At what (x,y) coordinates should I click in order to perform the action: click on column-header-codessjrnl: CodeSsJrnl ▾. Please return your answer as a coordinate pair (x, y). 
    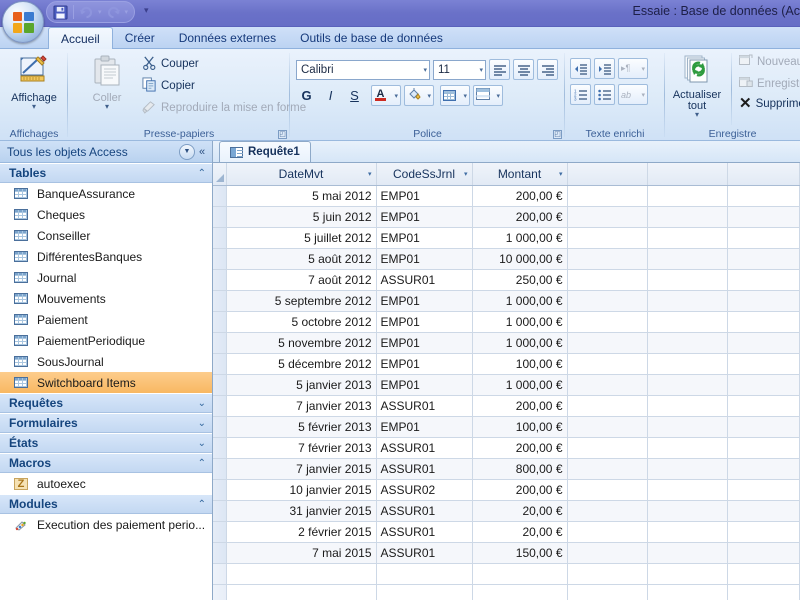
    Looking at the image, I should click on (424, 174).